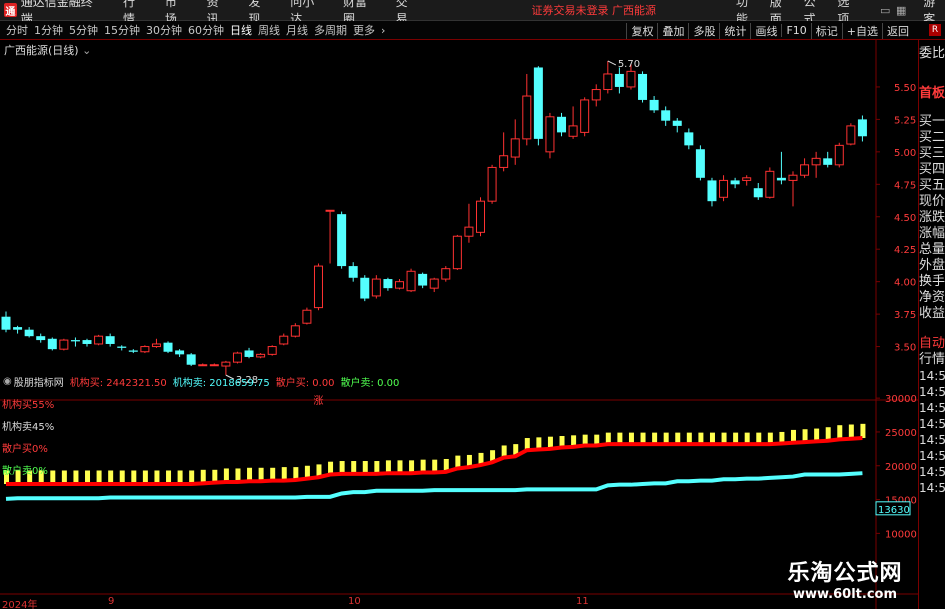 This screenshot has width=945, height=609. I want to click on price-tick-label: 5.00, so click(905, 153).